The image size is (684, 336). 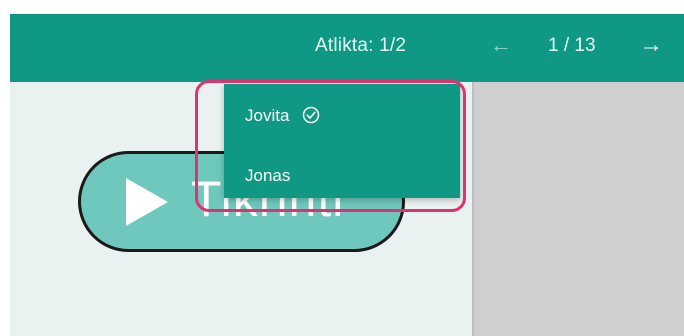 What do you see at coordinates (311, 117) in the screenshot?
I see `check-circle-icon` at bounding box center [311, 117].